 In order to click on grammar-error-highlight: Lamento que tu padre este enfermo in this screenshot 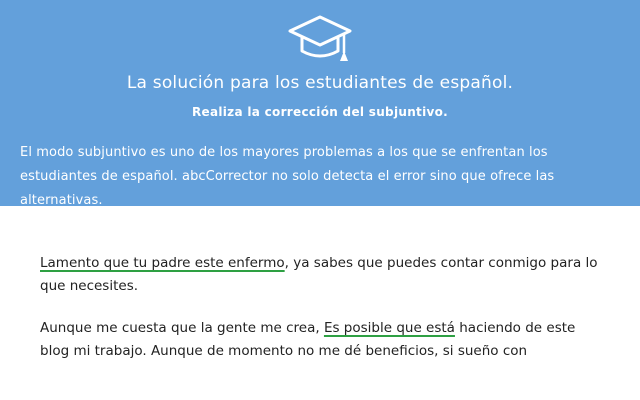, I will do `click(162, 263)`.